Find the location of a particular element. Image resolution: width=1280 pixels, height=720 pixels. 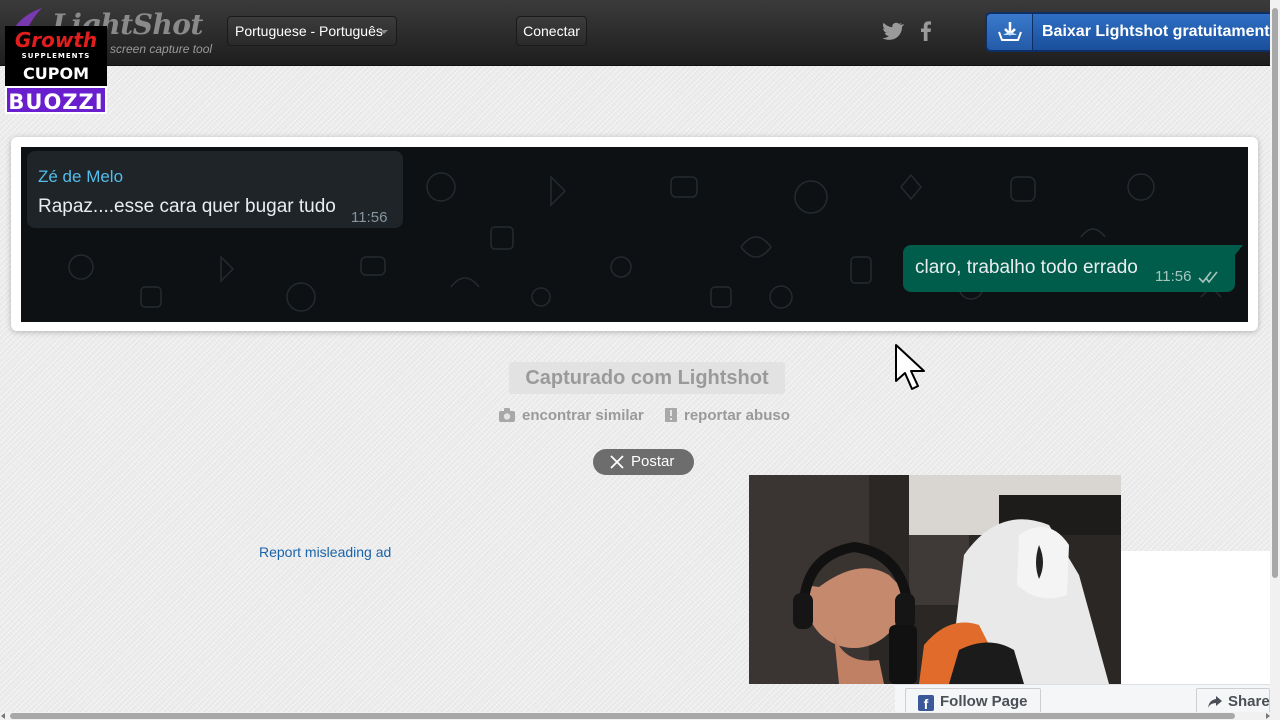

language-select: Portuguese - Português is located at coordinates (312, 31).